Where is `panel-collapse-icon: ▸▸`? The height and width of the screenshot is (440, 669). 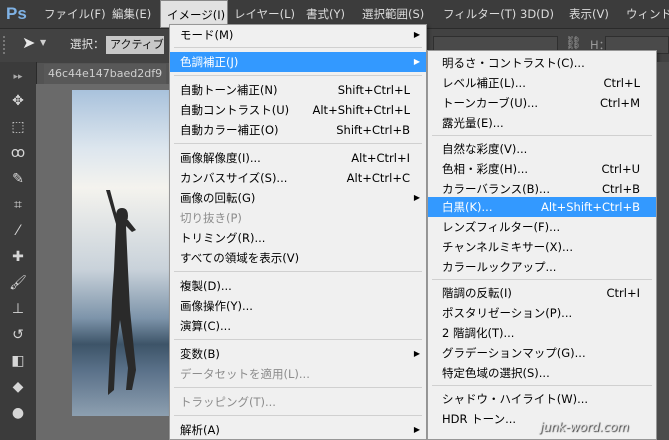
panel-collapse-icon: ▸▸ is located at coordinates (18, 77).